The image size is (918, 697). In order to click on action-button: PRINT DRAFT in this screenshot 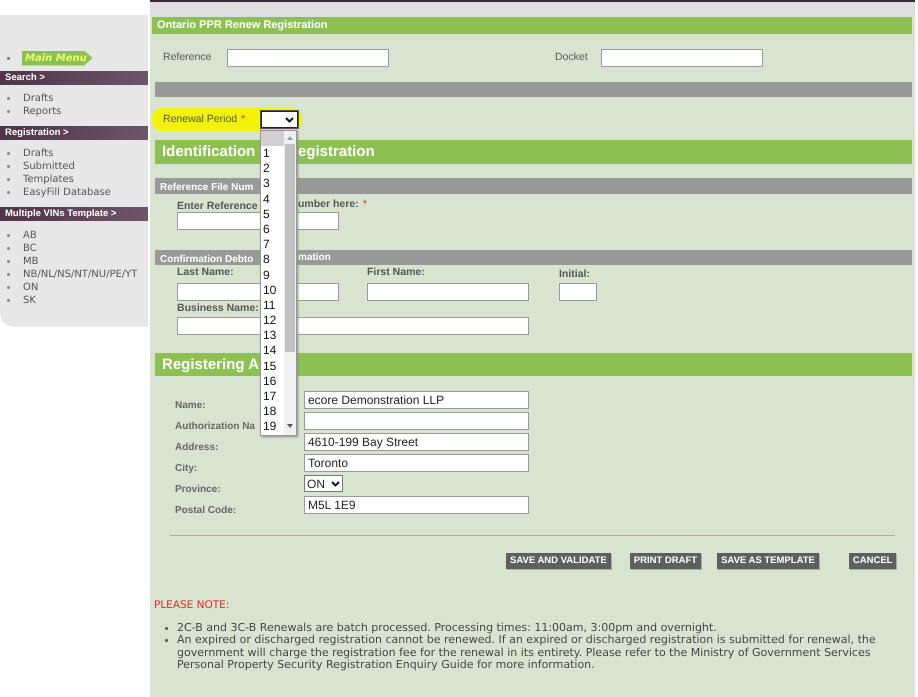, I will do `click(666, 561)`.